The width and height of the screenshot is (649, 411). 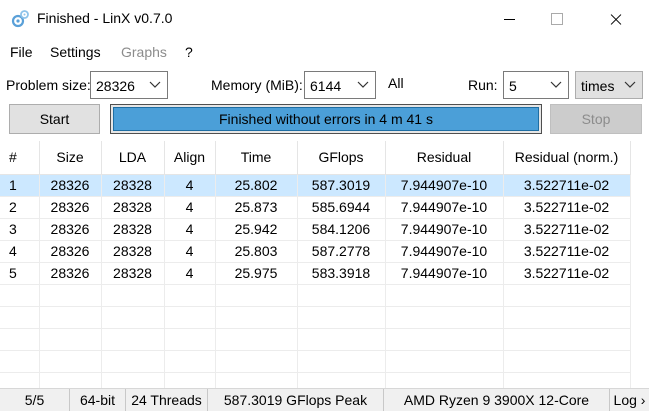 I want to click on stop-button: Stop, so click(x=596, y=119).